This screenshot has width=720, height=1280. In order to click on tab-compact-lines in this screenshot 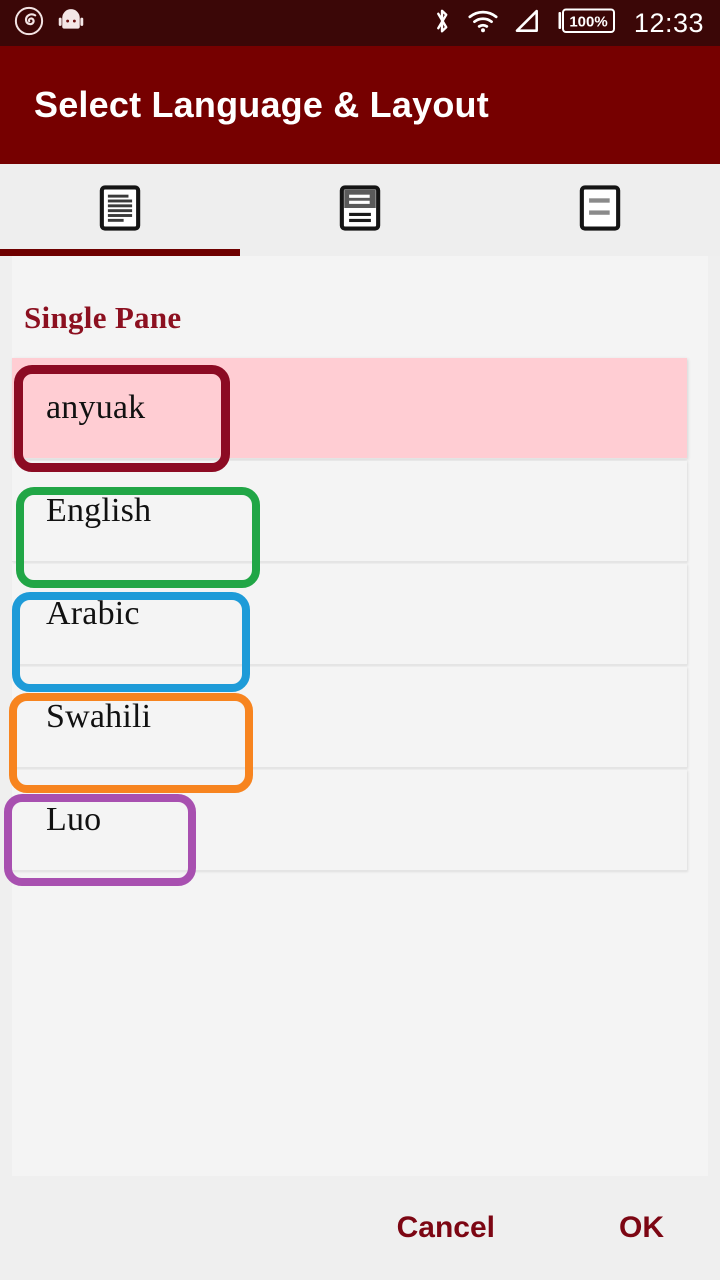, I will do `click(600, 210)`.